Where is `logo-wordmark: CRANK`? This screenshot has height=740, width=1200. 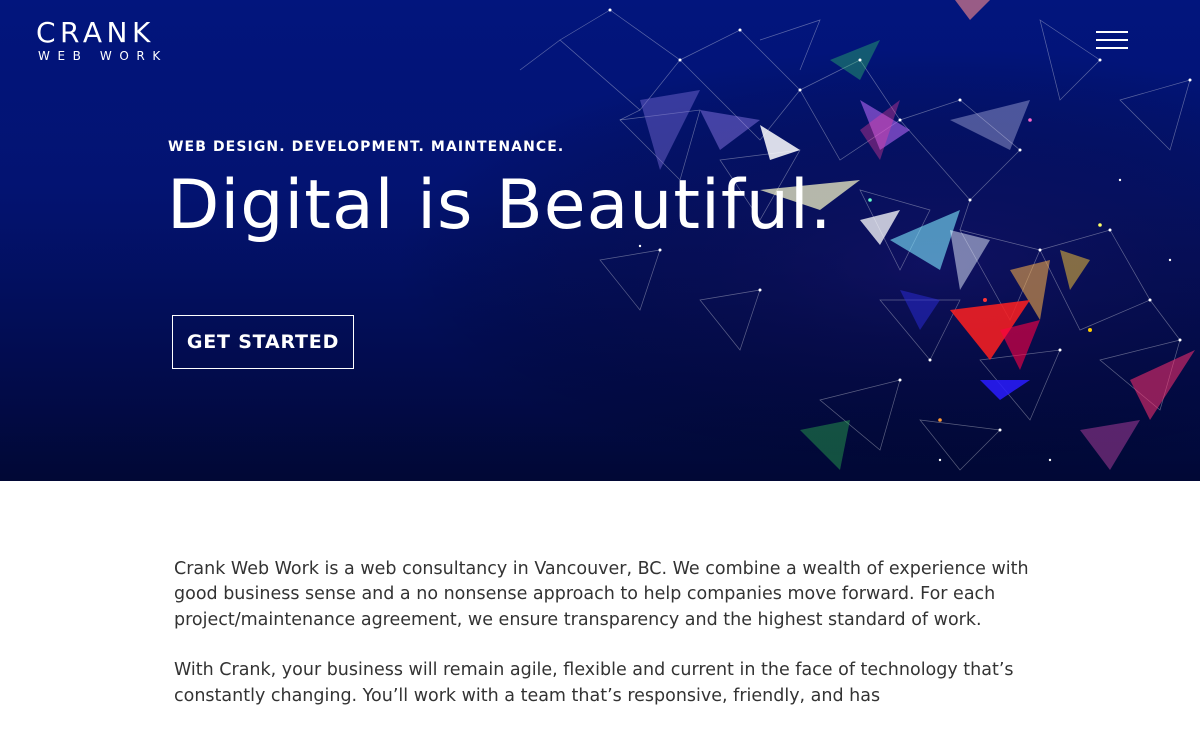
logo-wordmark: CRANK is located at coordinates (95, 32).